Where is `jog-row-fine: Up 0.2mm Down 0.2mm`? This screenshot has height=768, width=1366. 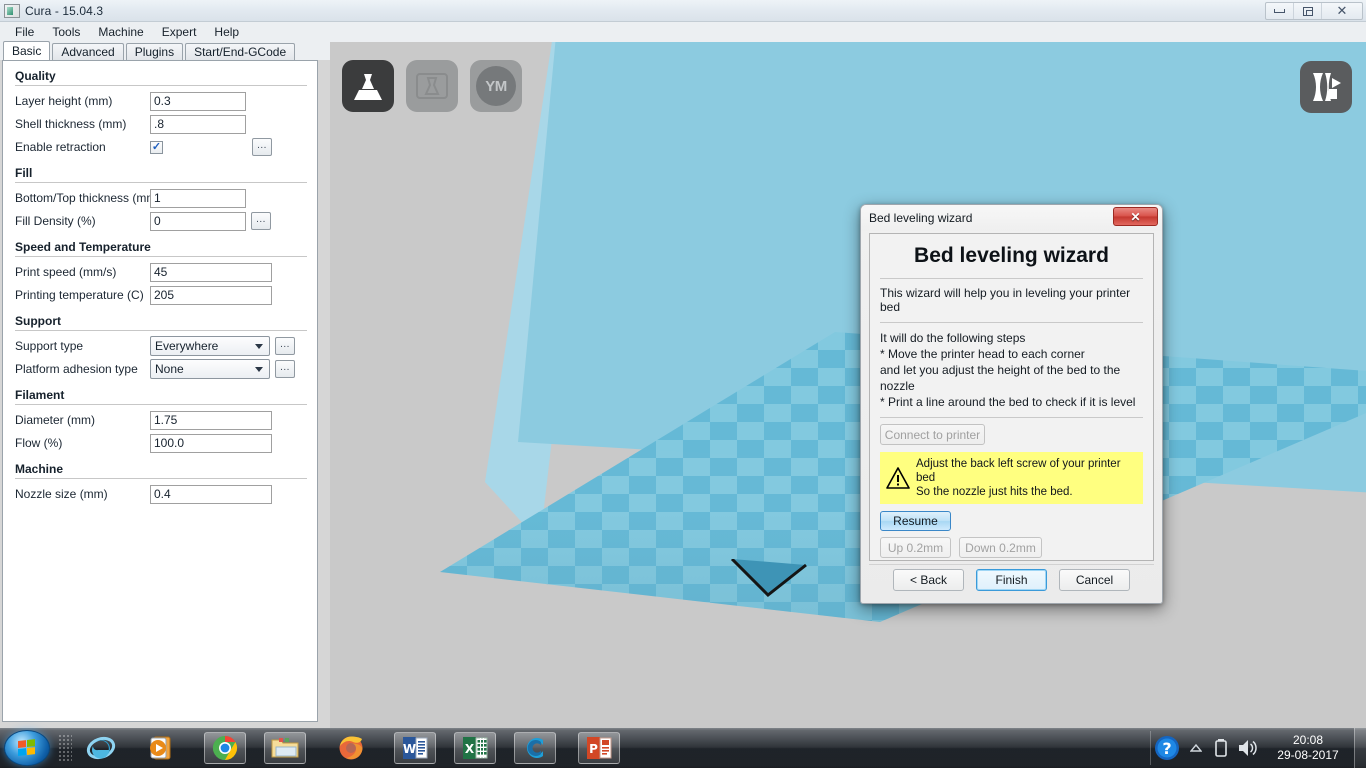
jog-row-fine: Up 0.2mm Down 0.2mm is located at coordinates (1011, 547).